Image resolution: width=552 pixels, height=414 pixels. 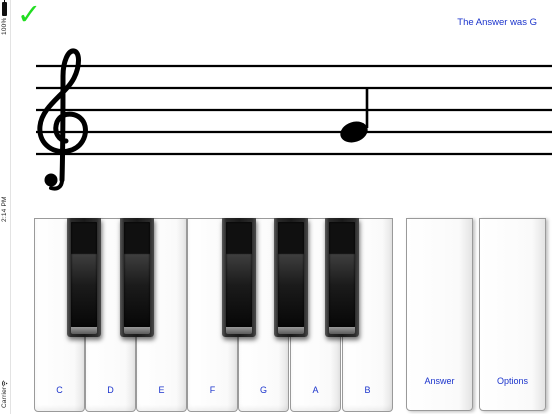 I want to click on key-c-sharp, so click(x=84, y=277).